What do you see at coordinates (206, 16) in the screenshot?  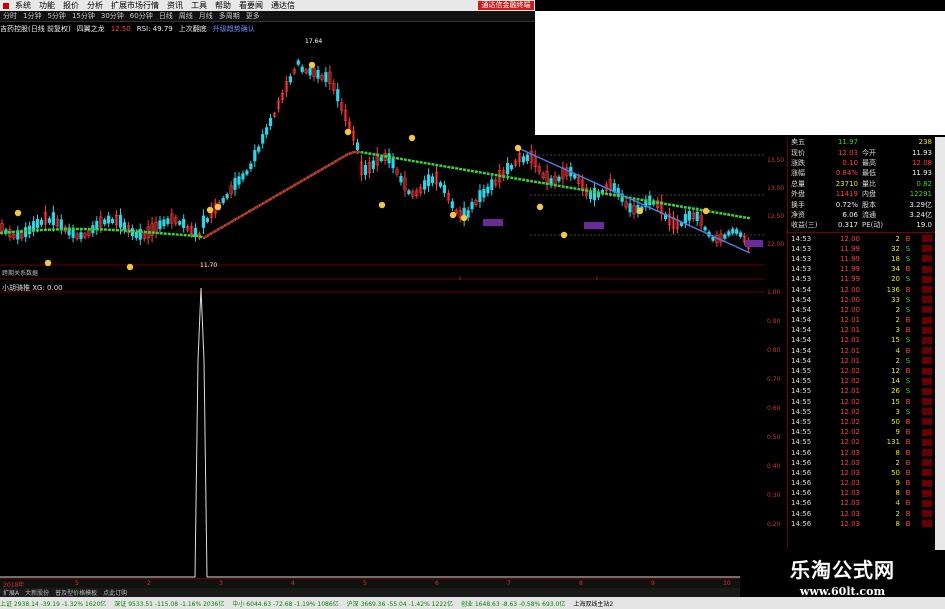 I see `period-tab: 月线` at bounding box center [206, 16].